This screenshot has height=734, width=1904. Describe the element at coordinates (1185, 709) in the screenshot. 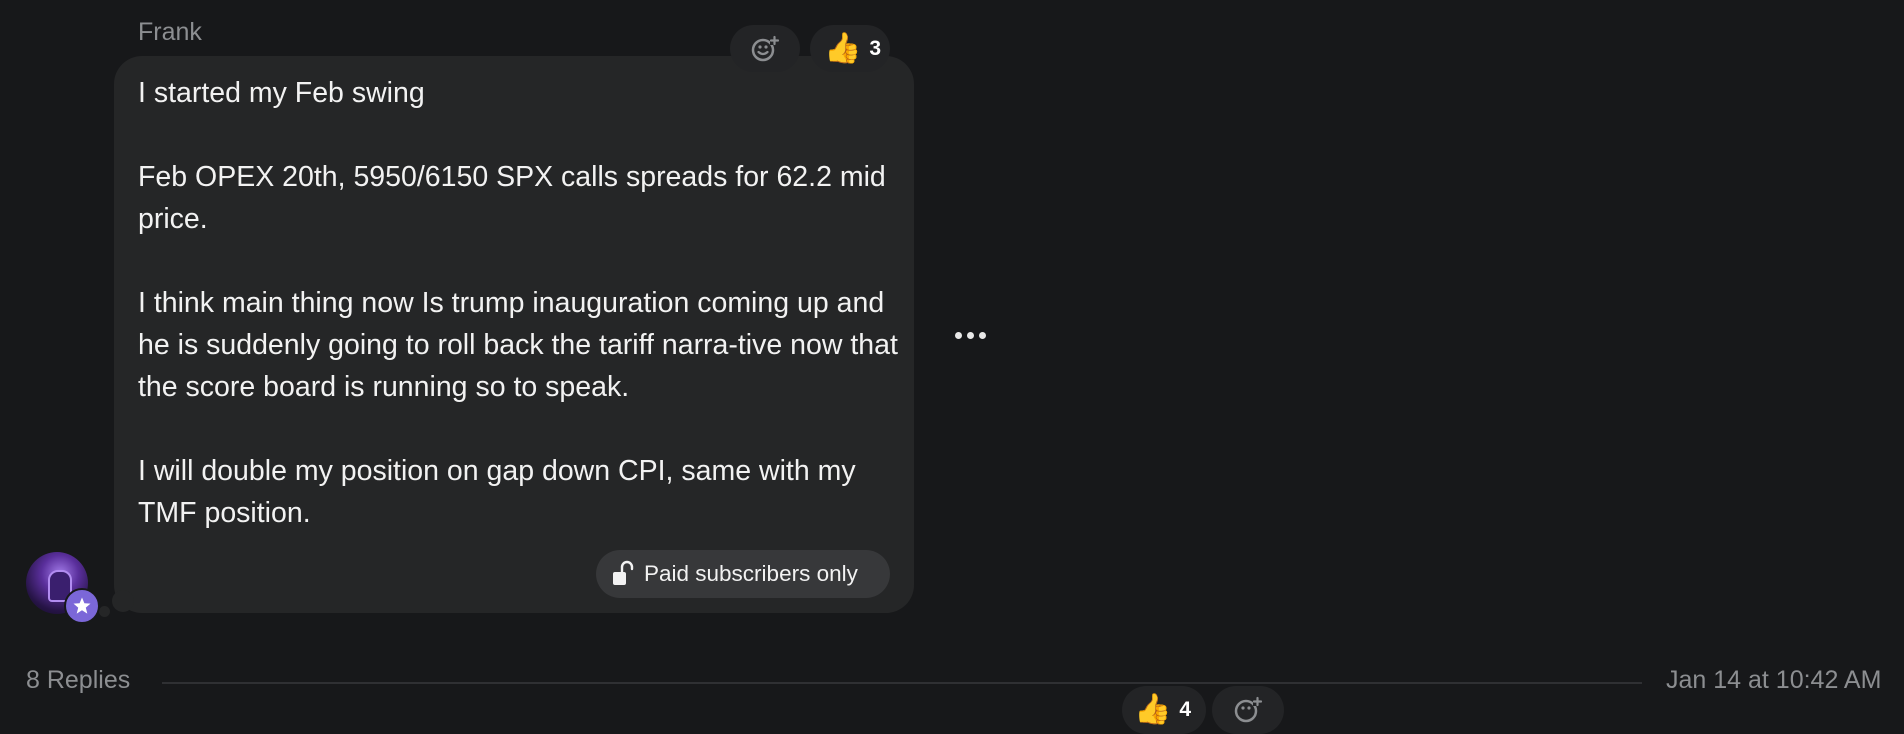

I see `reaction-count: 4` at that location.